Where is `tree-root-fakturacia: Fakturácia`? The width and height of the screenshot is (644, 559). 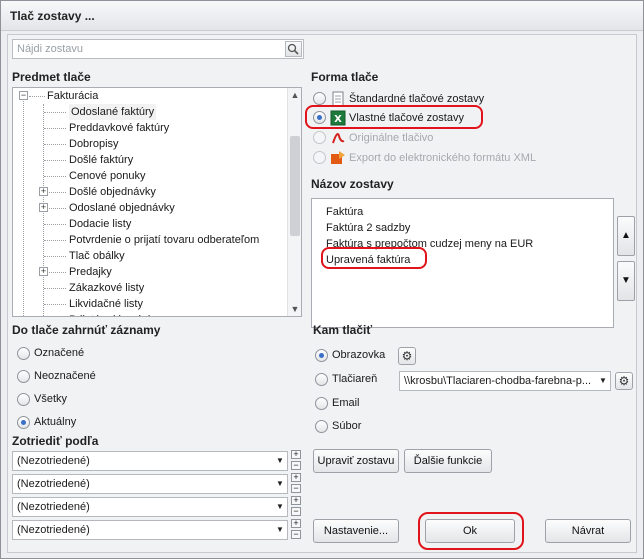
tree-root-fakturacia: Fakturácia is located at coordinates (72, 96).